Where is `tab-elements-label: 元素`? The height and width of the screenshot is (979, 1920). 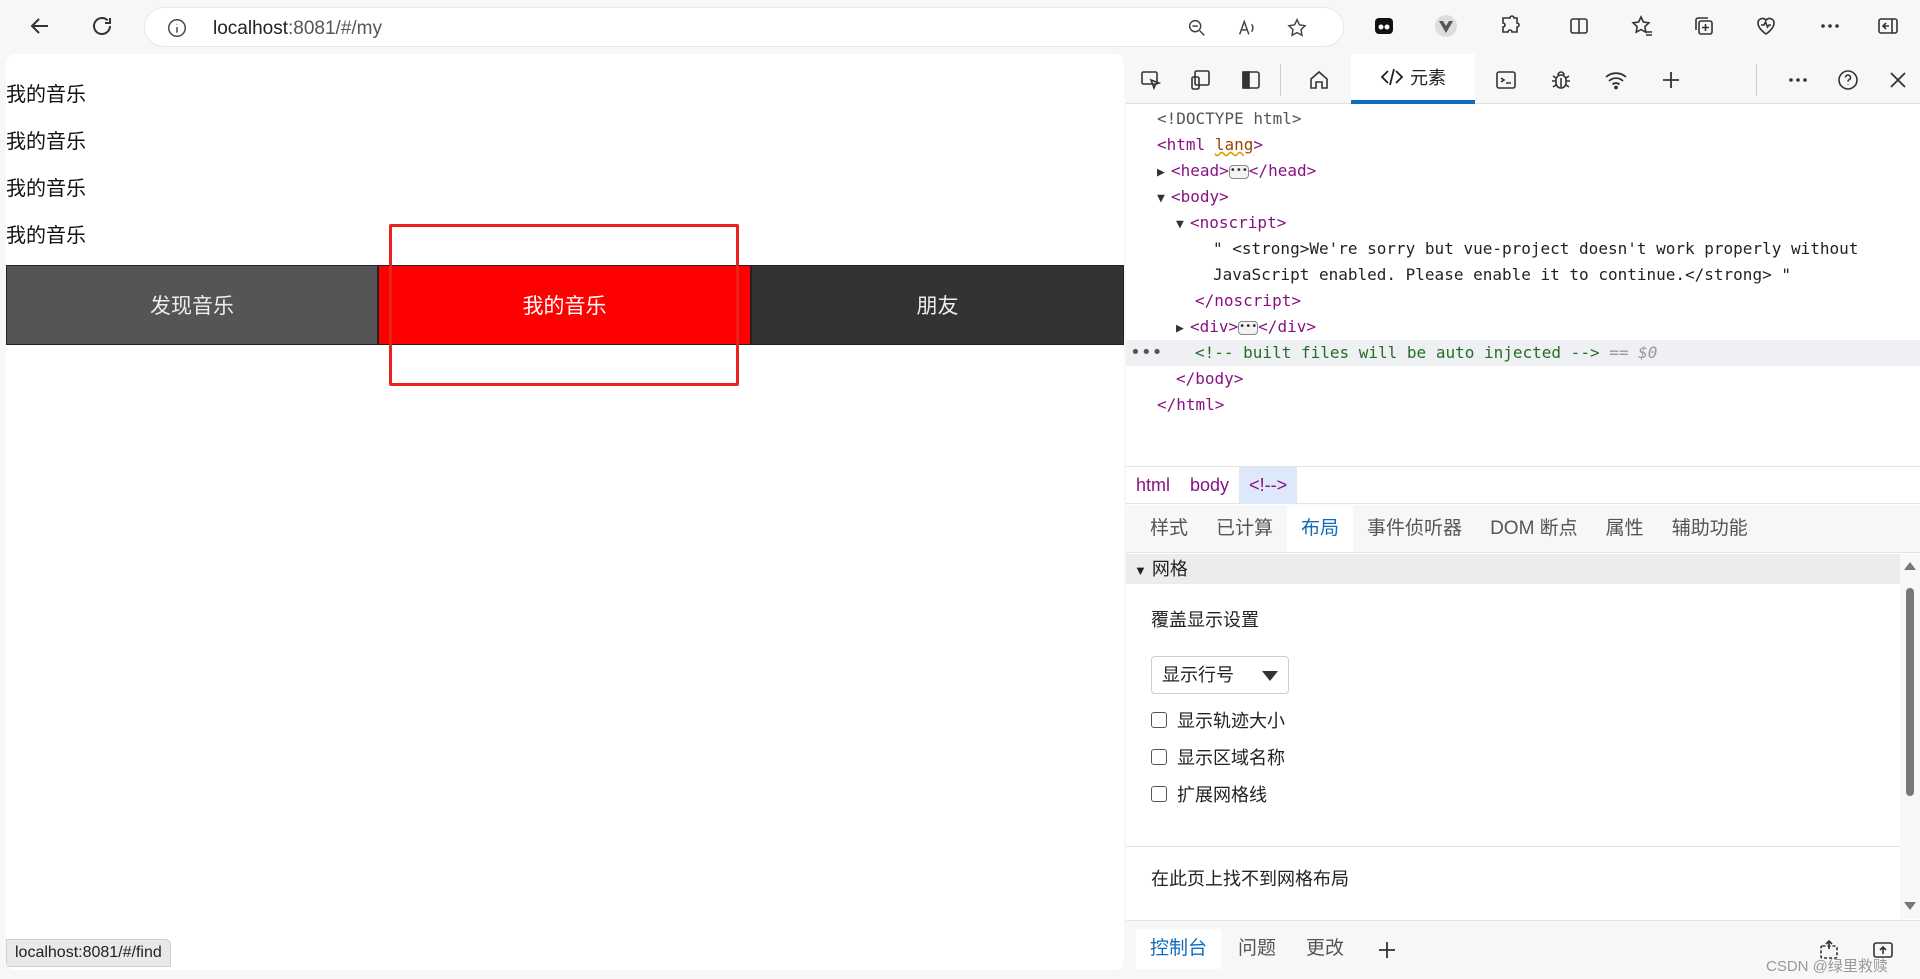
tab-elements-label: 元素 is located at coordinates (1428, 78).